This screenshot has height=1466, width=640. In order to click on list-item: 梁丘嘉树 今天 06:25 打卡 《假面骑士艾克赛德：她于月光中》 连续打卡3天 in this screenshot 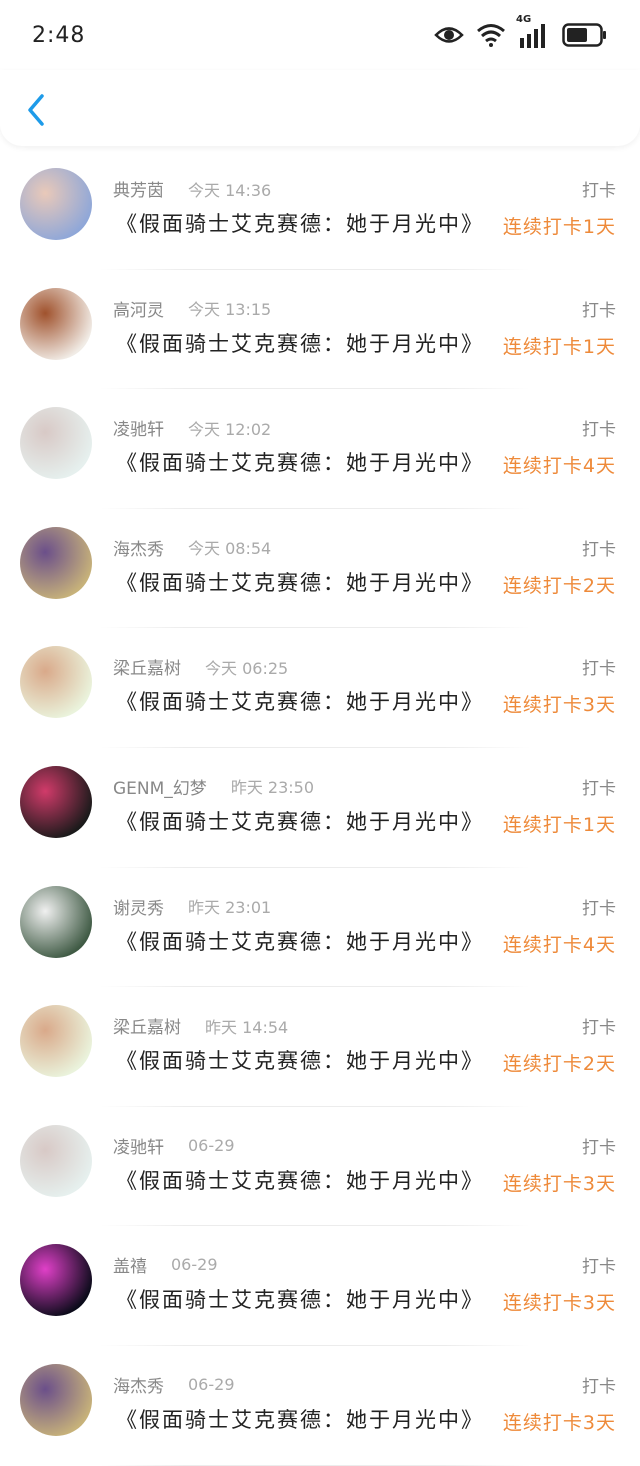, I will do `click(320, 688)`.